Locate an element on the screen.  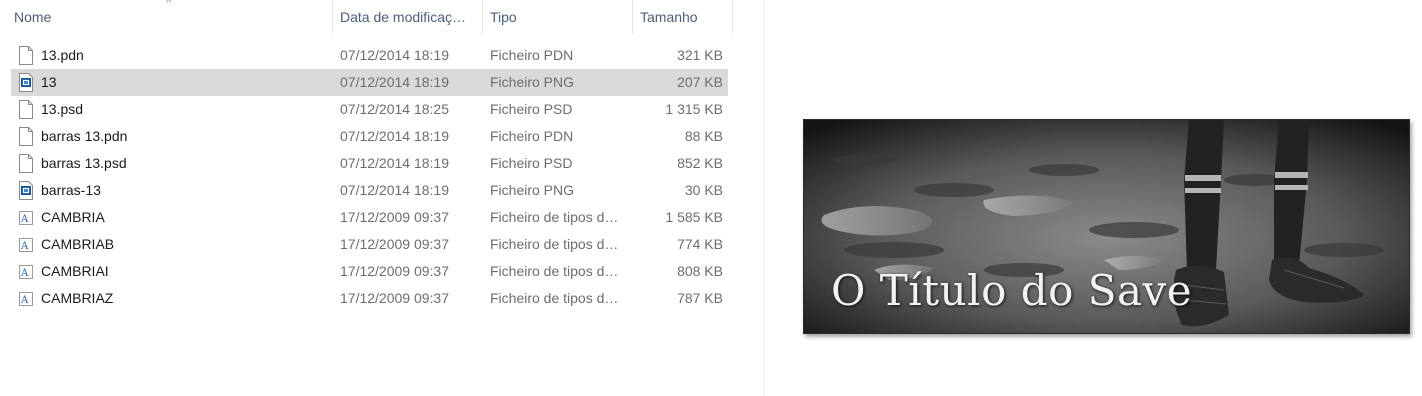
file-size: 852 KB is located at coordinates (700, 163).